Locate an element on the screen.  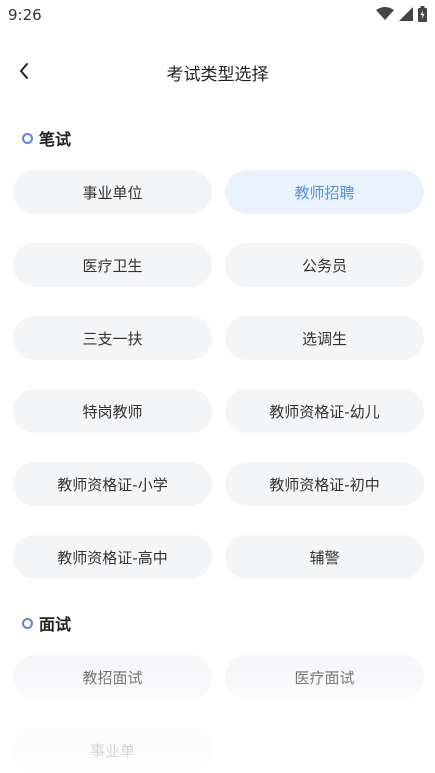
status-icons is located at coordinates (401, 14).